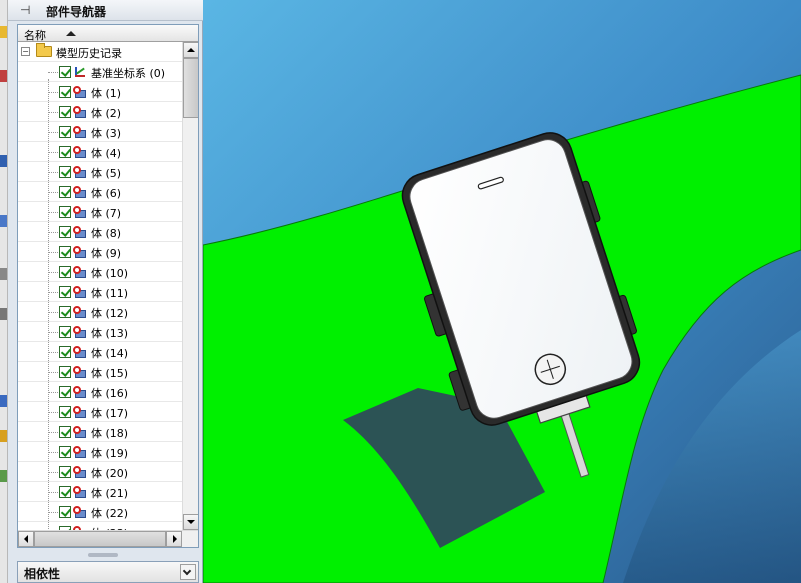  What do you see at coordinates (108, 572) in the screenshot?
I see `dependency-panel: 相依性` at bounding box center [108, 572].